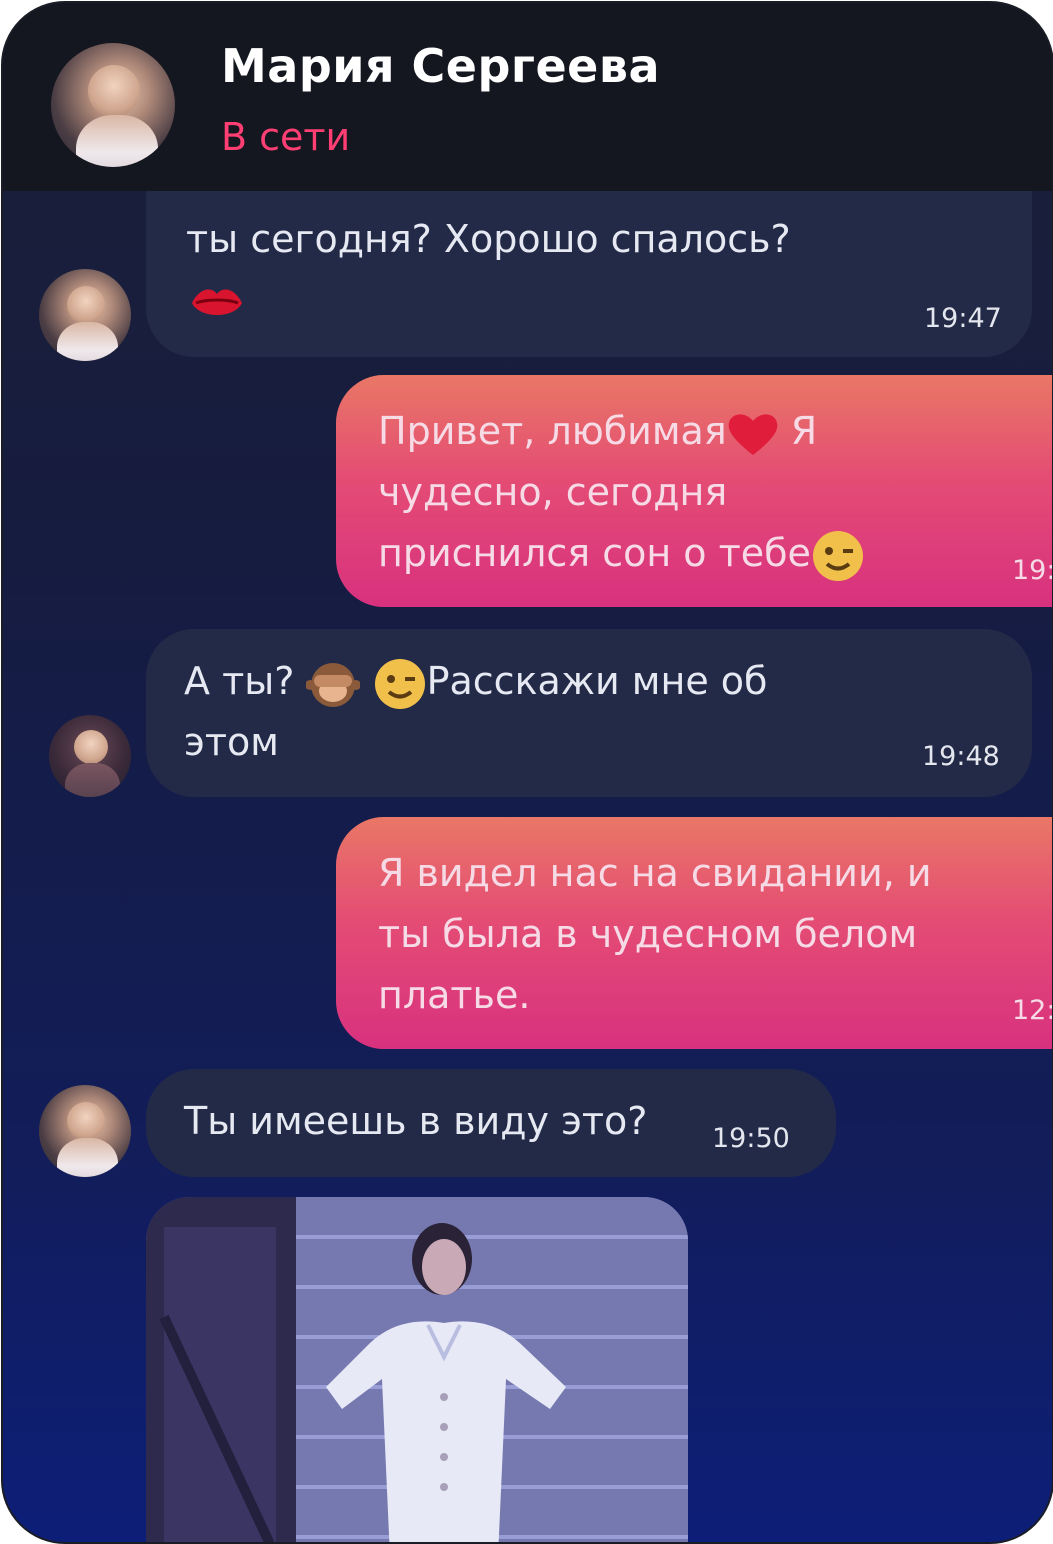 The width and height of the screenshot is (1053, 1544). Describe the element at coordinates (217, 302) in the screenshot. I see `kiss-lips-icon` at that location.